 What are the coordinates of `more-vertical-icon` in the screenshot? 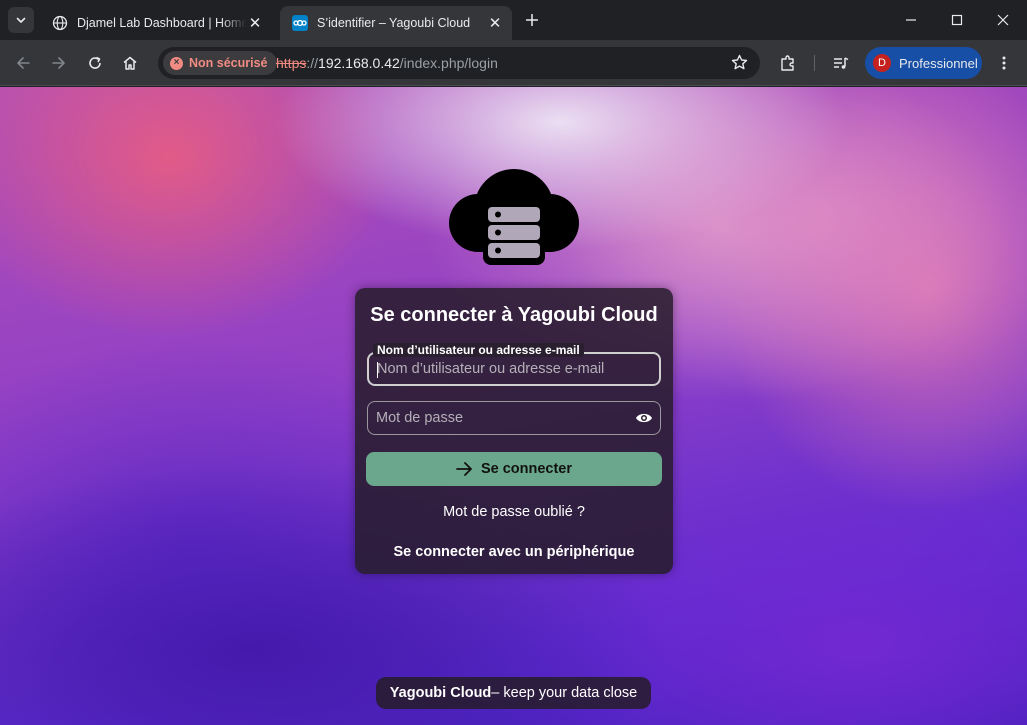 It's located at (1004, 63).